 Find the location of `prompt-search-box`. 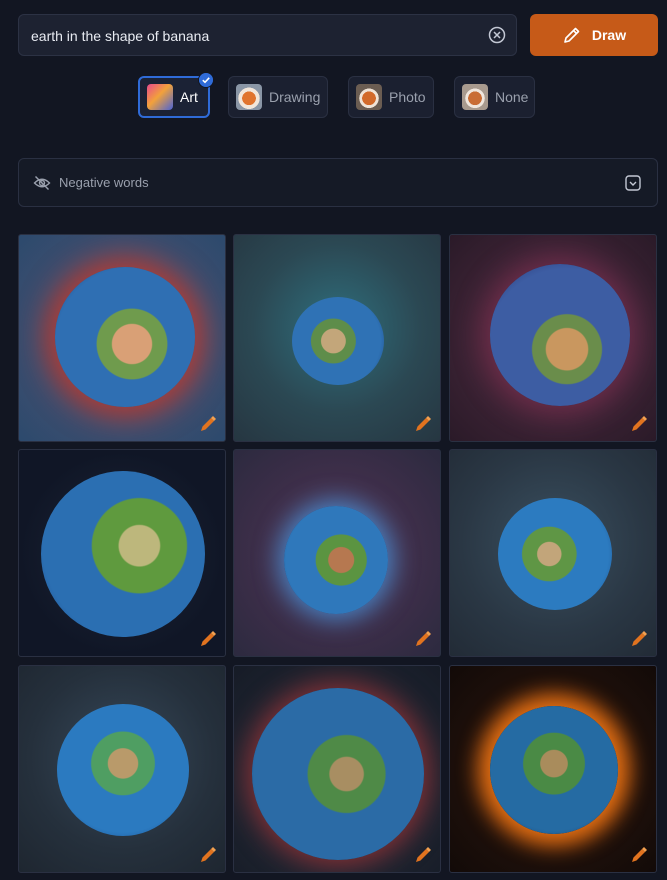

prompt-search-box is located at coordinates (267, 35).